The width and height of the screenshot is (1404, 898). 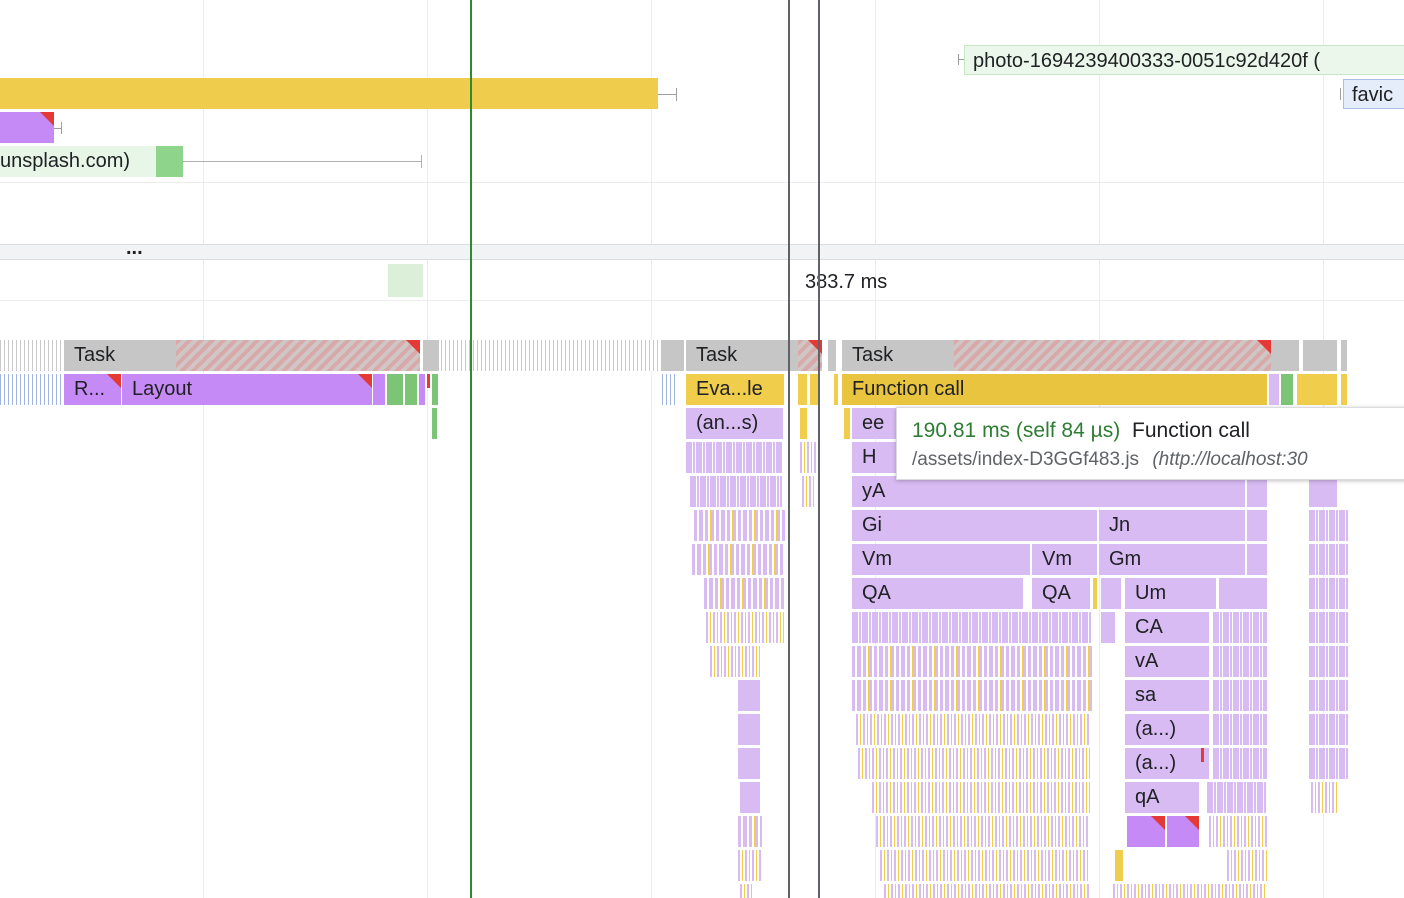 What do you see at coordinates (1120, 525) in the screenshot?
I see `frame-Jn-label: Jn` at bounding box center [1120, 525].